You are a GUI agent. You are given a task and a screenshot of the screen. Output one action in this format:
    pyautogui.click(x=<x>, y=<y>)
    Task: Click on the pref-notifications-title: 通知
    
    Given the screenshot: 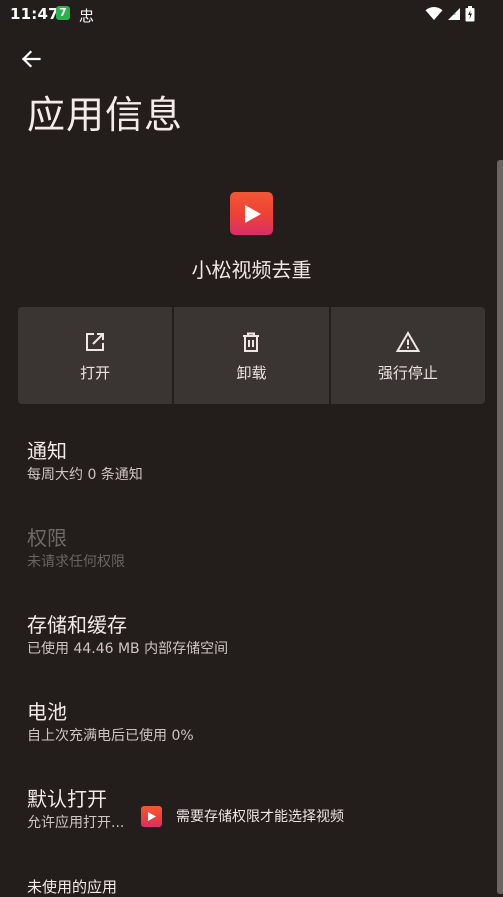 What is the action you would take?
    pyautogui.click(x=47, y=451)
    